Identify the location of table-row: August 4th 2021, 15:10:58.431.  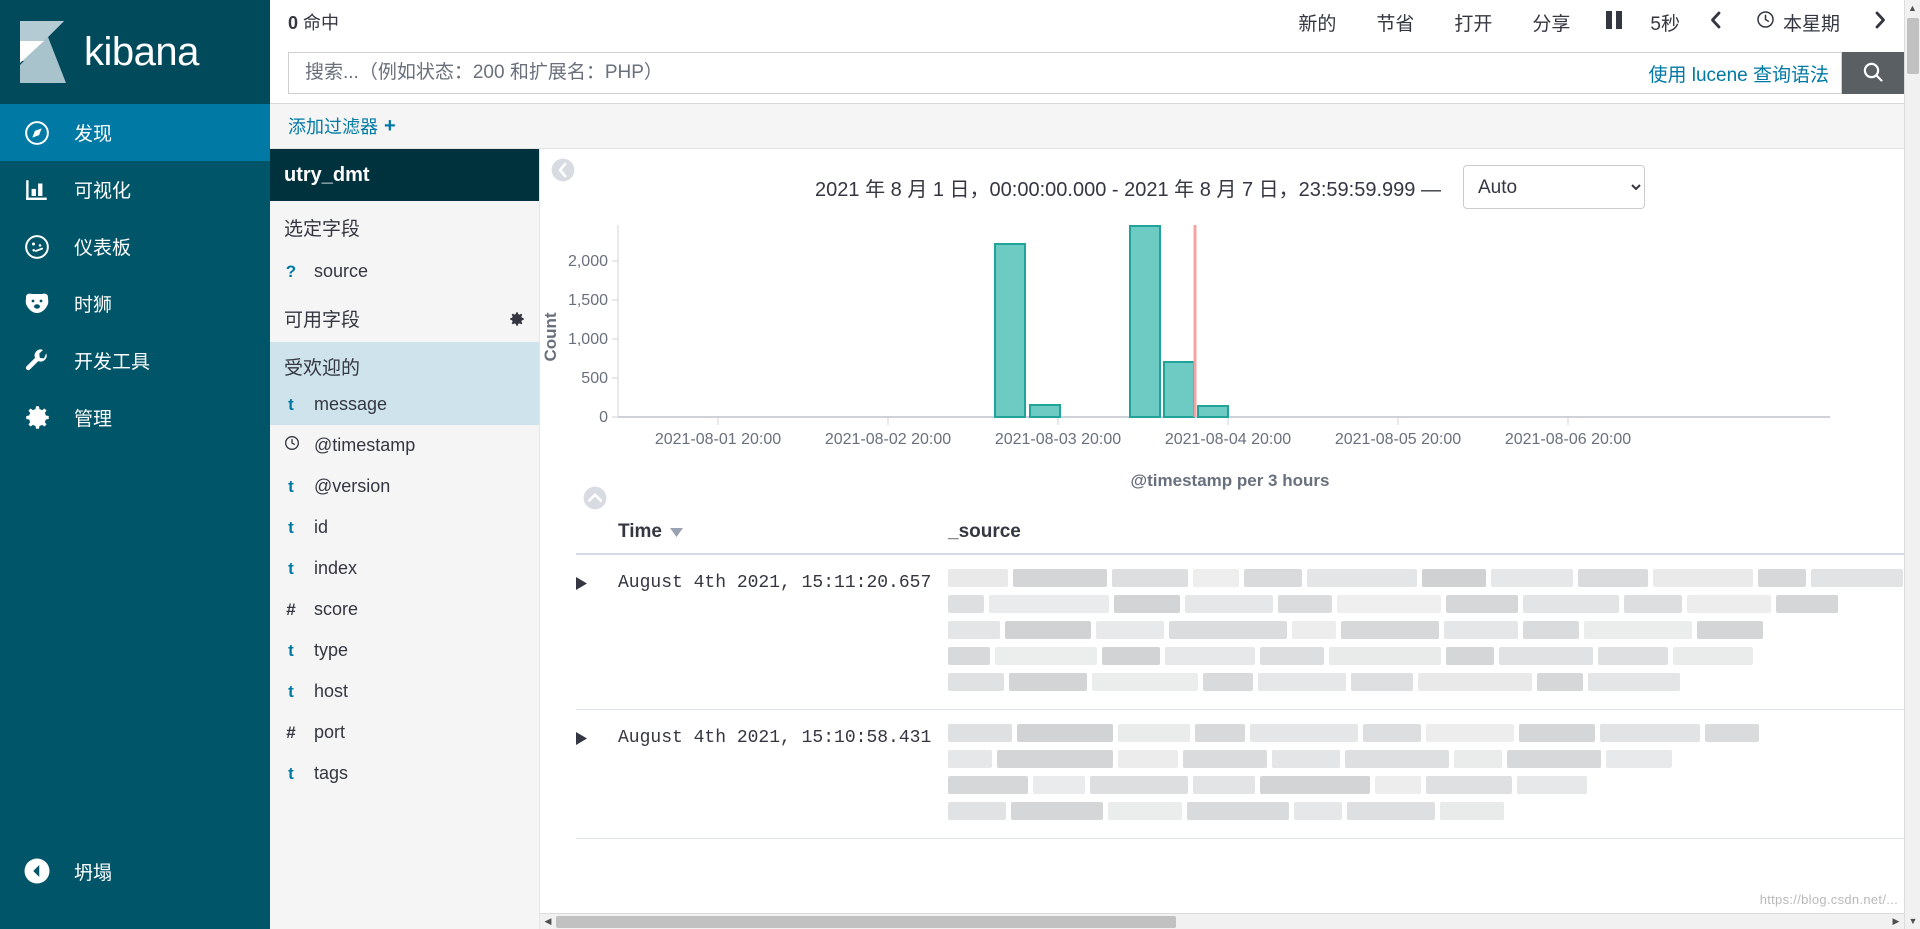
(1248, 774).